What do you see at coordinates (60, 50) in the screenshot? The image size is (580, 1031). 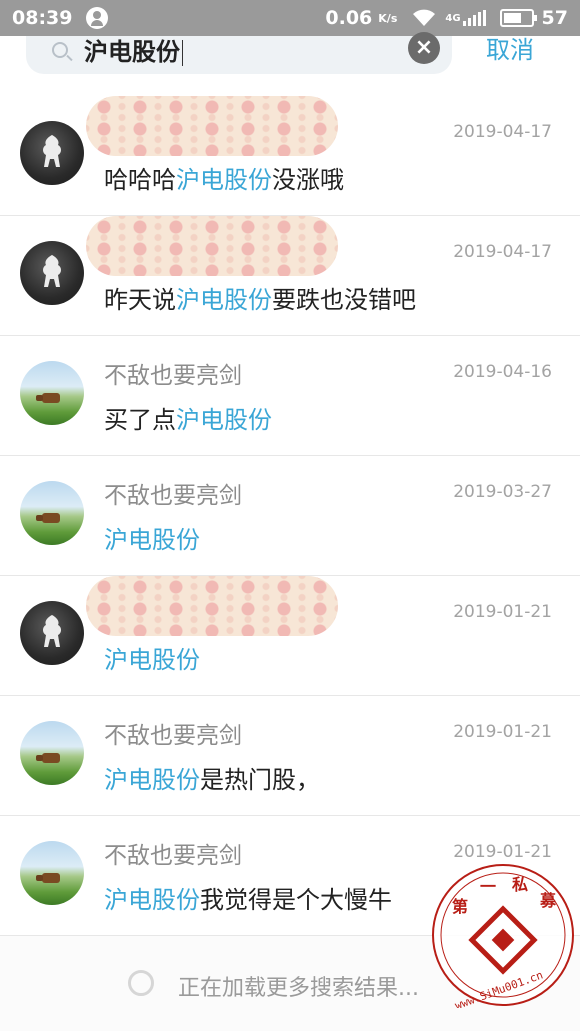 I see `search-icon` at bounding box center [60, 50].